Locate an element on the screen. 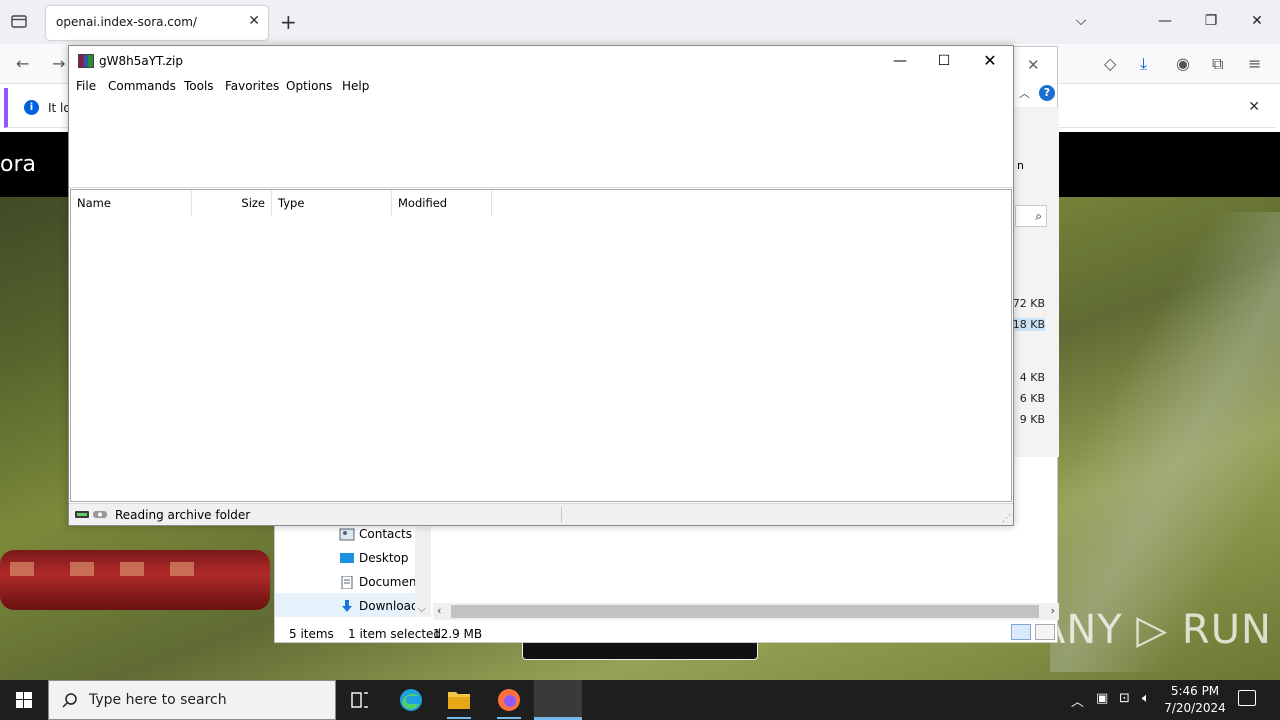 The image size is (1280, 720). tray-overflow-chevron-icon: ︿ is located at coordinates (1077, 700).